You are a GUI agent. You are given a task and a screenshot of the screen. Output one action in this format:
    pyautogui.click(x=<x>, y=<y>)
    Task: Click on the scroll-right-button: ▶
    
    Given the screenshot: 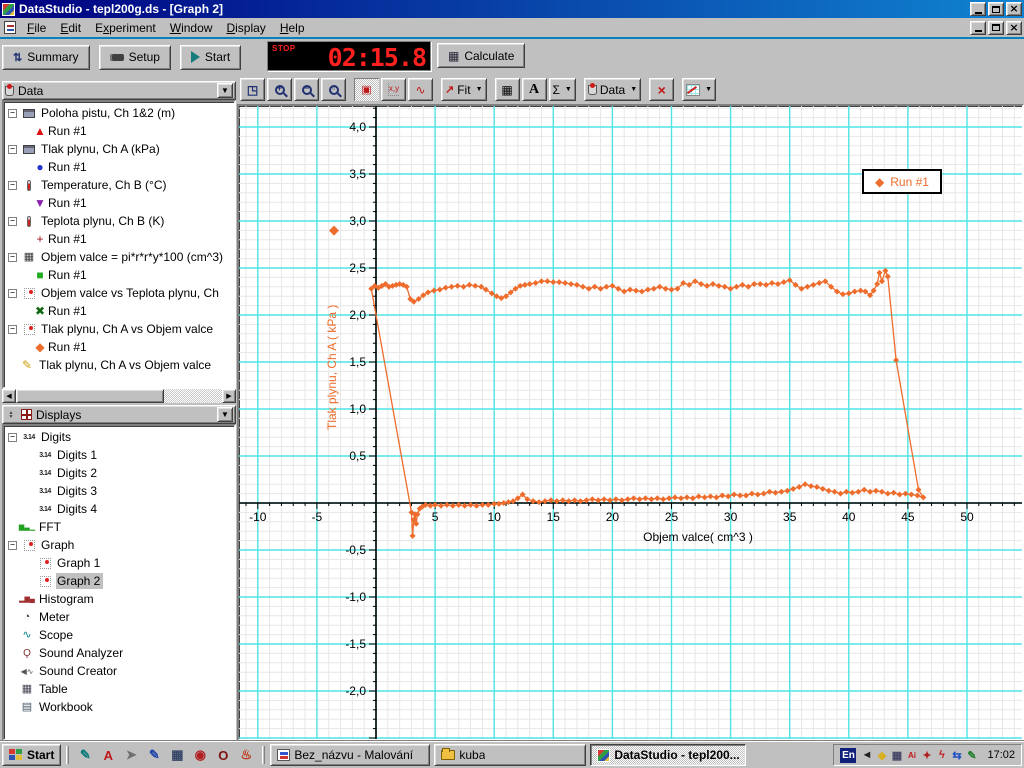 What is the action you would take?
    pyautogui.click(x=229, y=396)
    